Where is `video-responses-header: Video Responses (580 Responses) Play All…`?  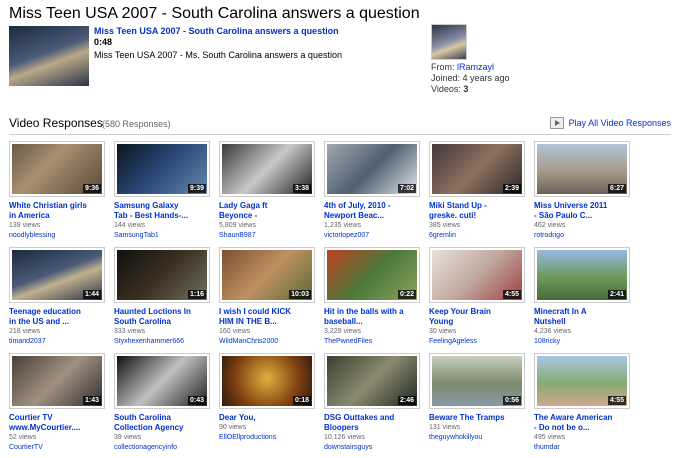
video-responses-header: Video Responses (580 Responses) Play All… is located at coordinates (340, 125).